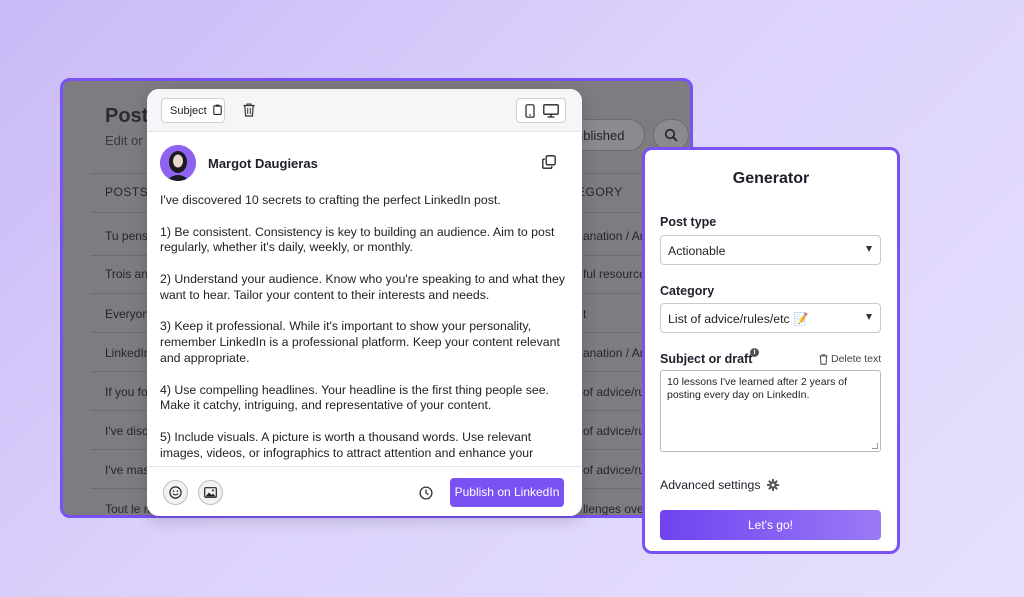  I want to click on image-icon, so click(210, 492).